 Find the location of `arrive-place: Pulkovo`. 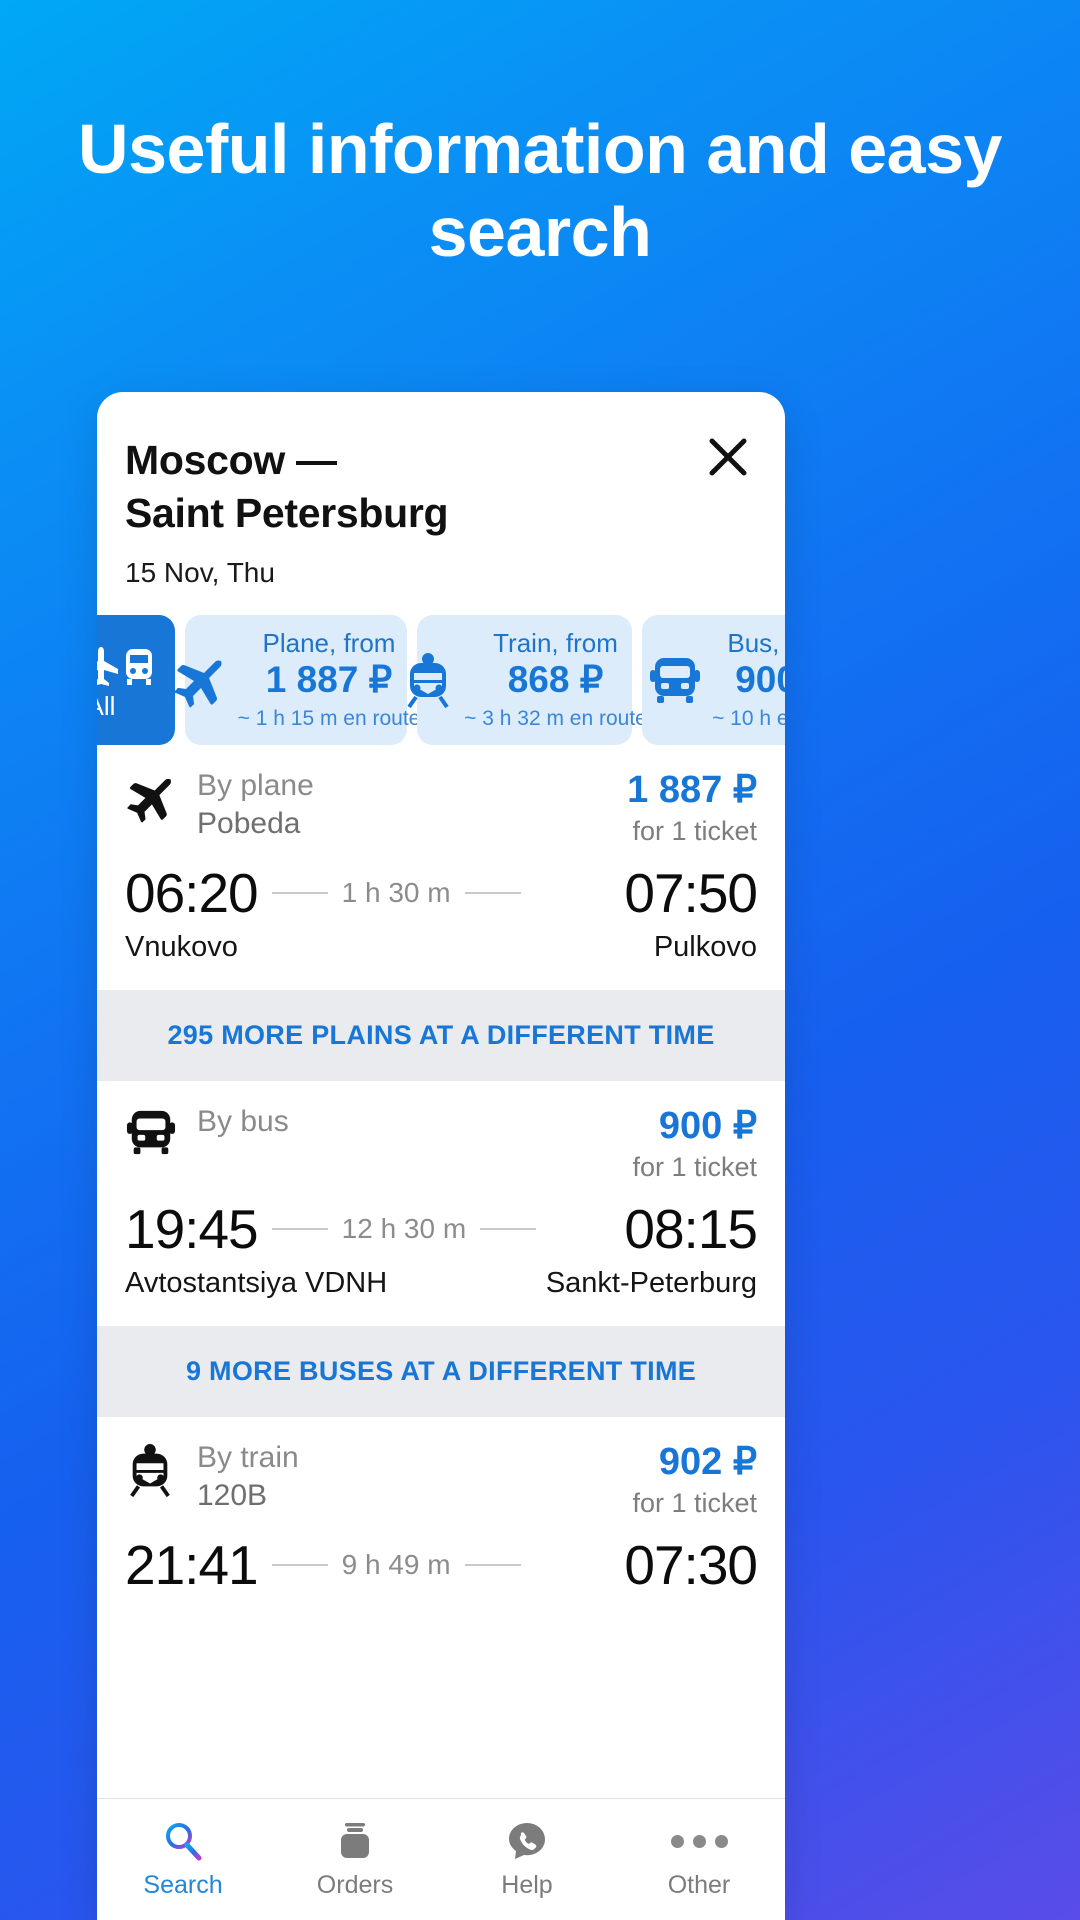

arrive-place: Pulkovo is located at coordinates (705, 947).